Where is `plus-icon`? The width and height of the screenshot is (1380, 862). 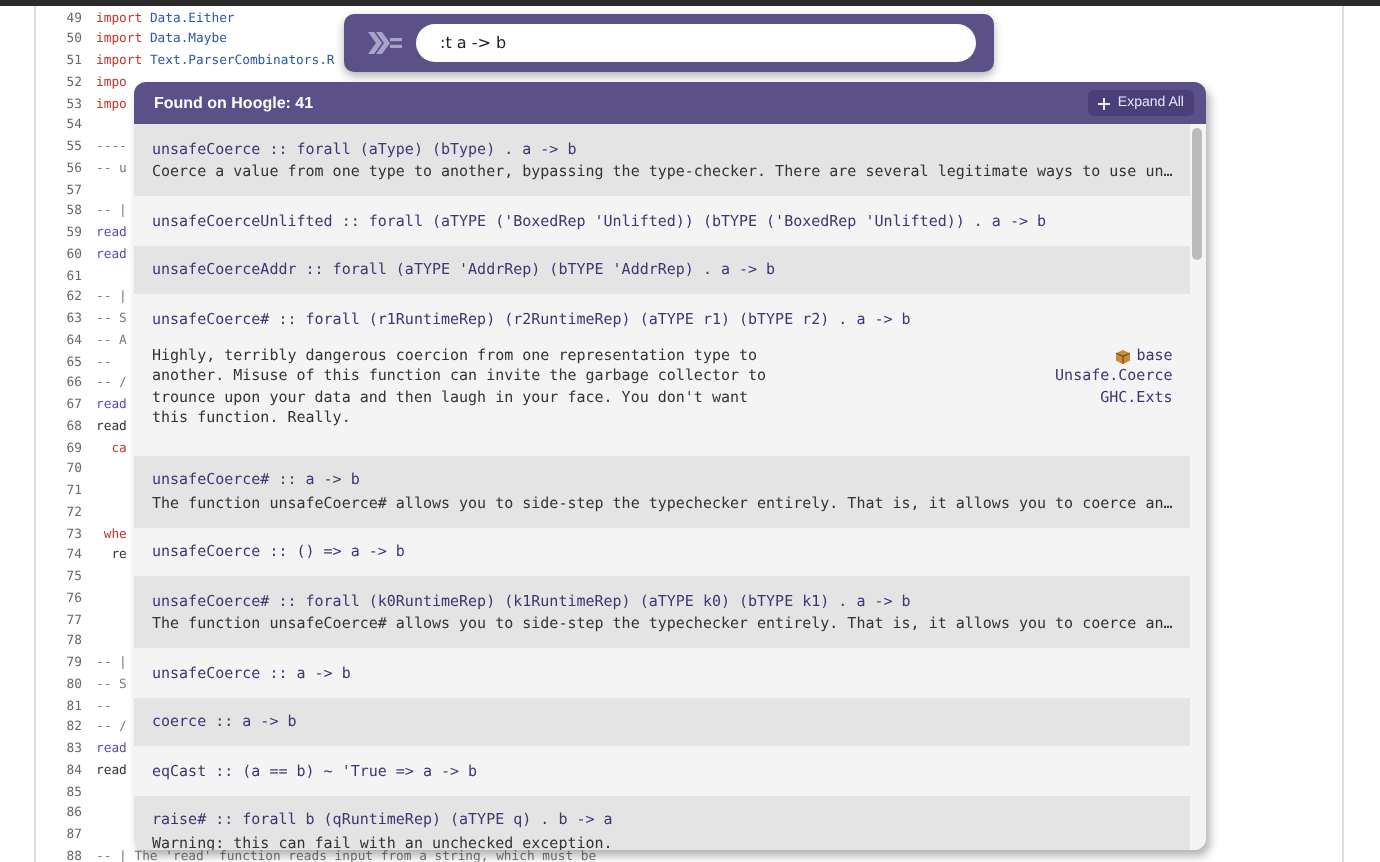
plus-icon is located at coordinates (1103, 103).